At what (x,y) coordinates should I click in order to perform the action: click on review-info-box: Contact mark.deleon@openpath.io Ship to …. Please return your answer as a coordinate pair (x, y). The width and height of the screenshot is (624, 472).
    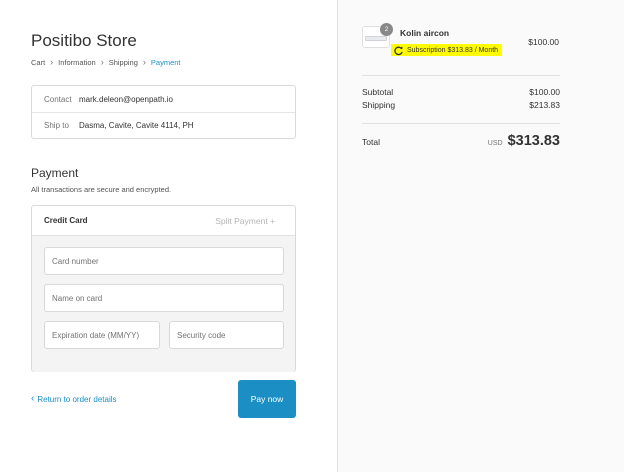
    Looking at the image, I should click on (163, 112).